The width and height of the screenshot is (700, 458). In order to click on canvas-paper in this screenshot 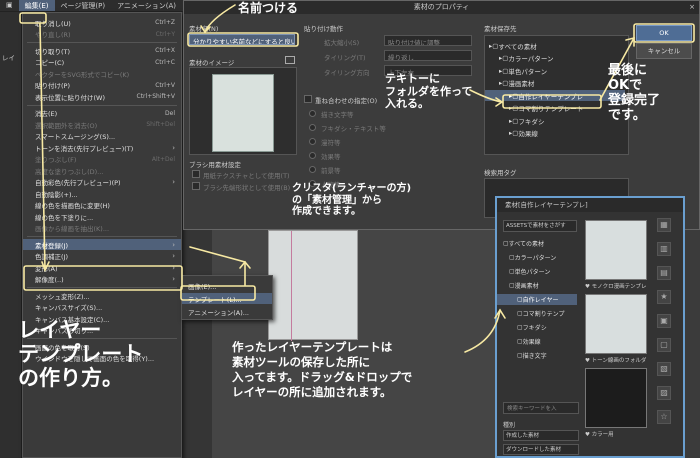, I will do `click(313, 285)`.